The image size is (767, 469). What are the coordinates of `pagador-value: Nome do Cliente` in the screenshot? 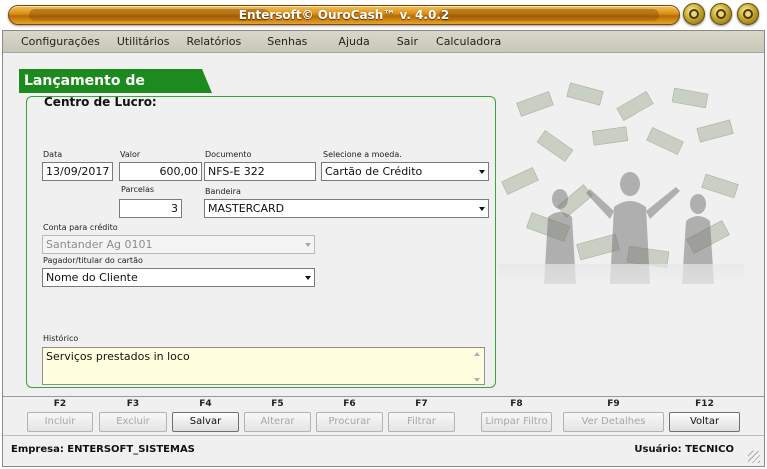 It's located at (92, 277).